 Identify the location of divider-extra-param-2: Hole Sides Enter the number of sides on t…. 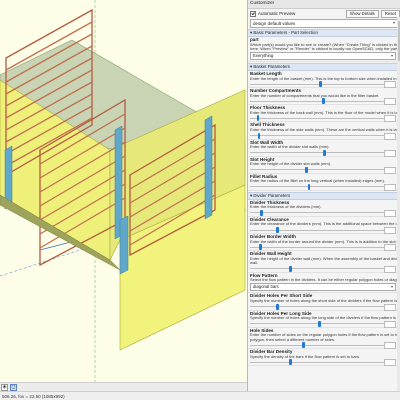
(324, 339).